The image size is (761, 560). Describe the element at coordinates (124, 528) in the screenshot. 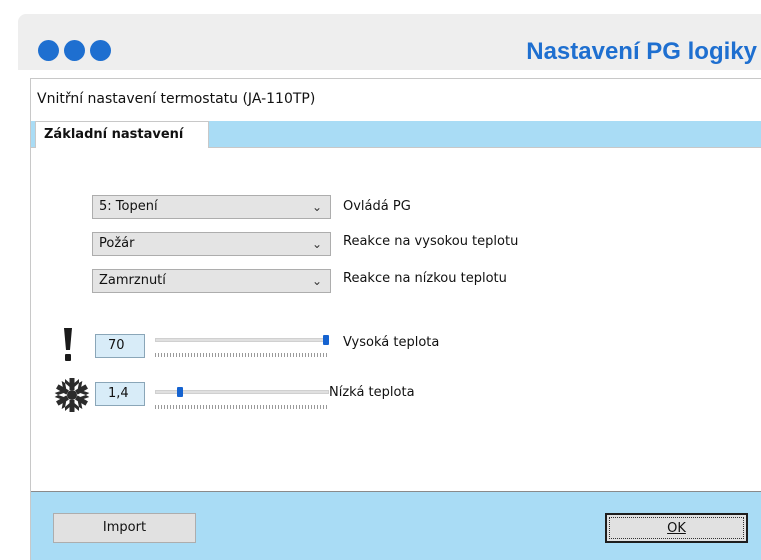

I see `import-button: Import` at that location.